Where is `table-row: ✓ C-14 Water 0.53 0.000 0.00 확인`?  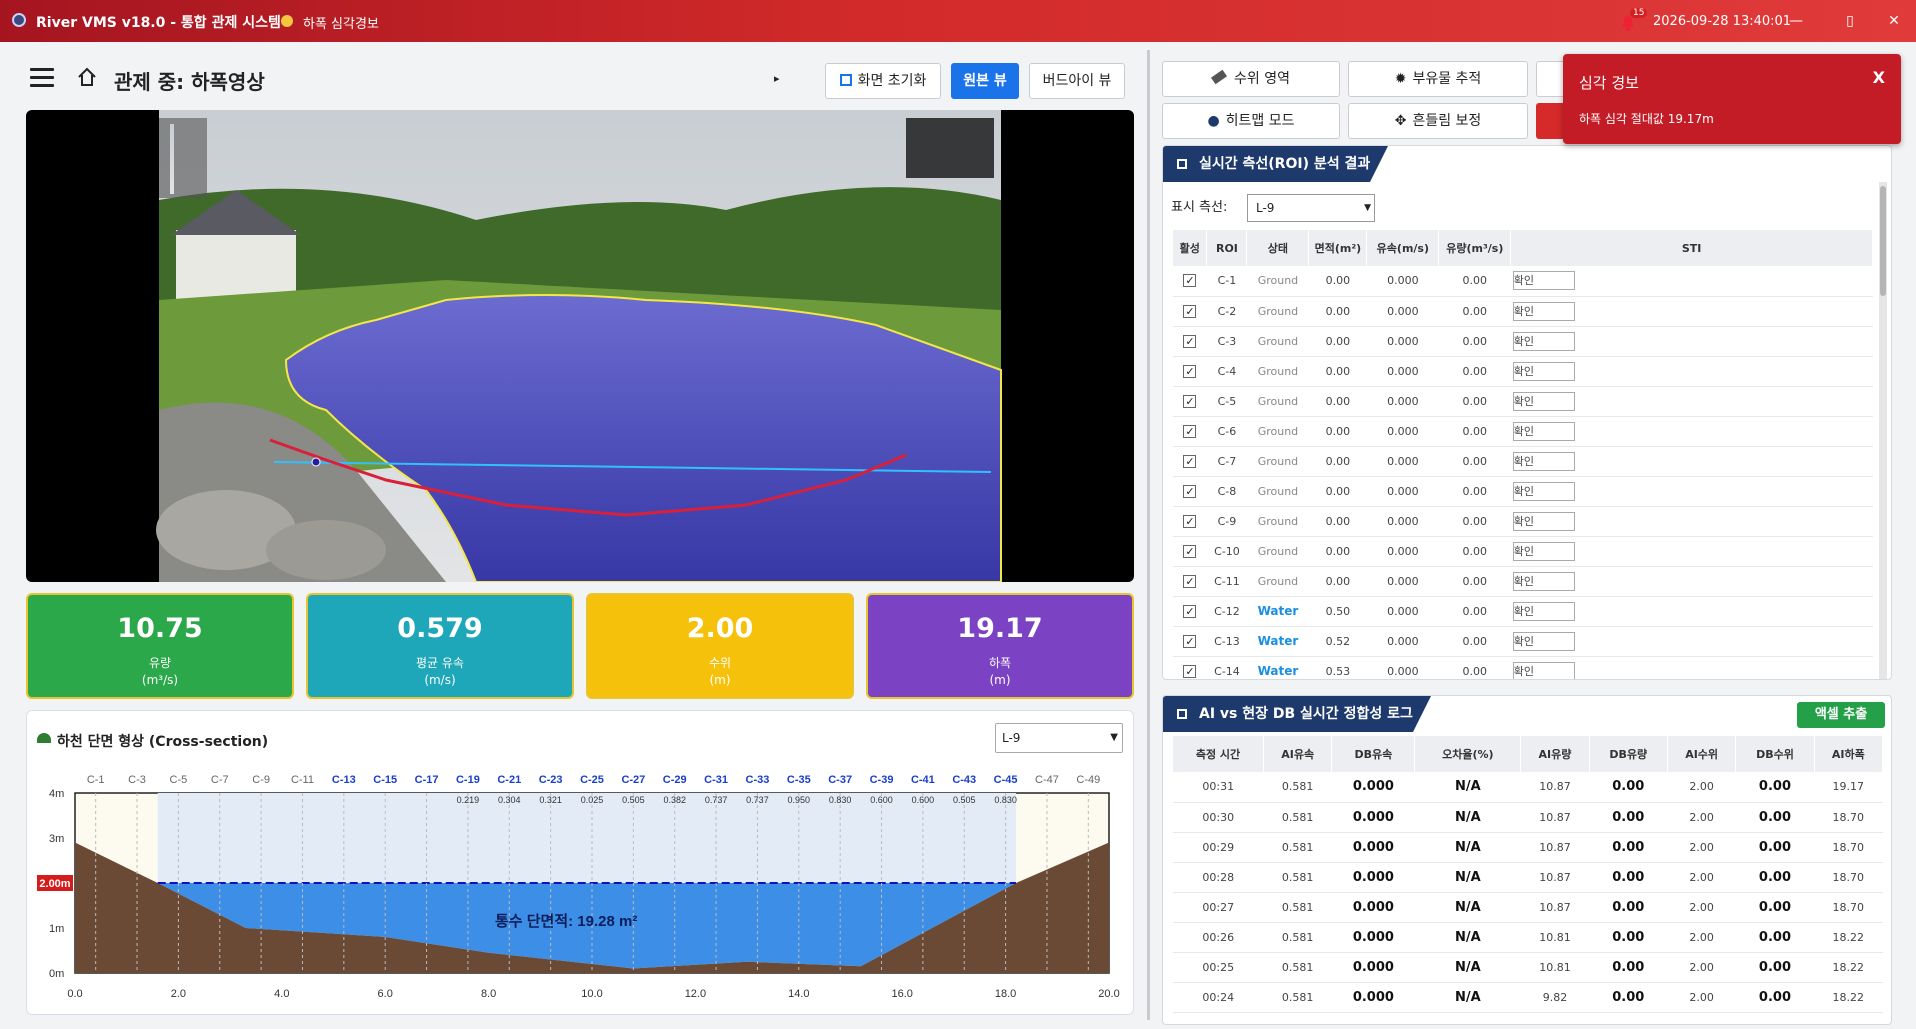
table-row: ✓ C-14 Water 0.53 0.000 0.00 확인 is located at coordinates (1523, 667).